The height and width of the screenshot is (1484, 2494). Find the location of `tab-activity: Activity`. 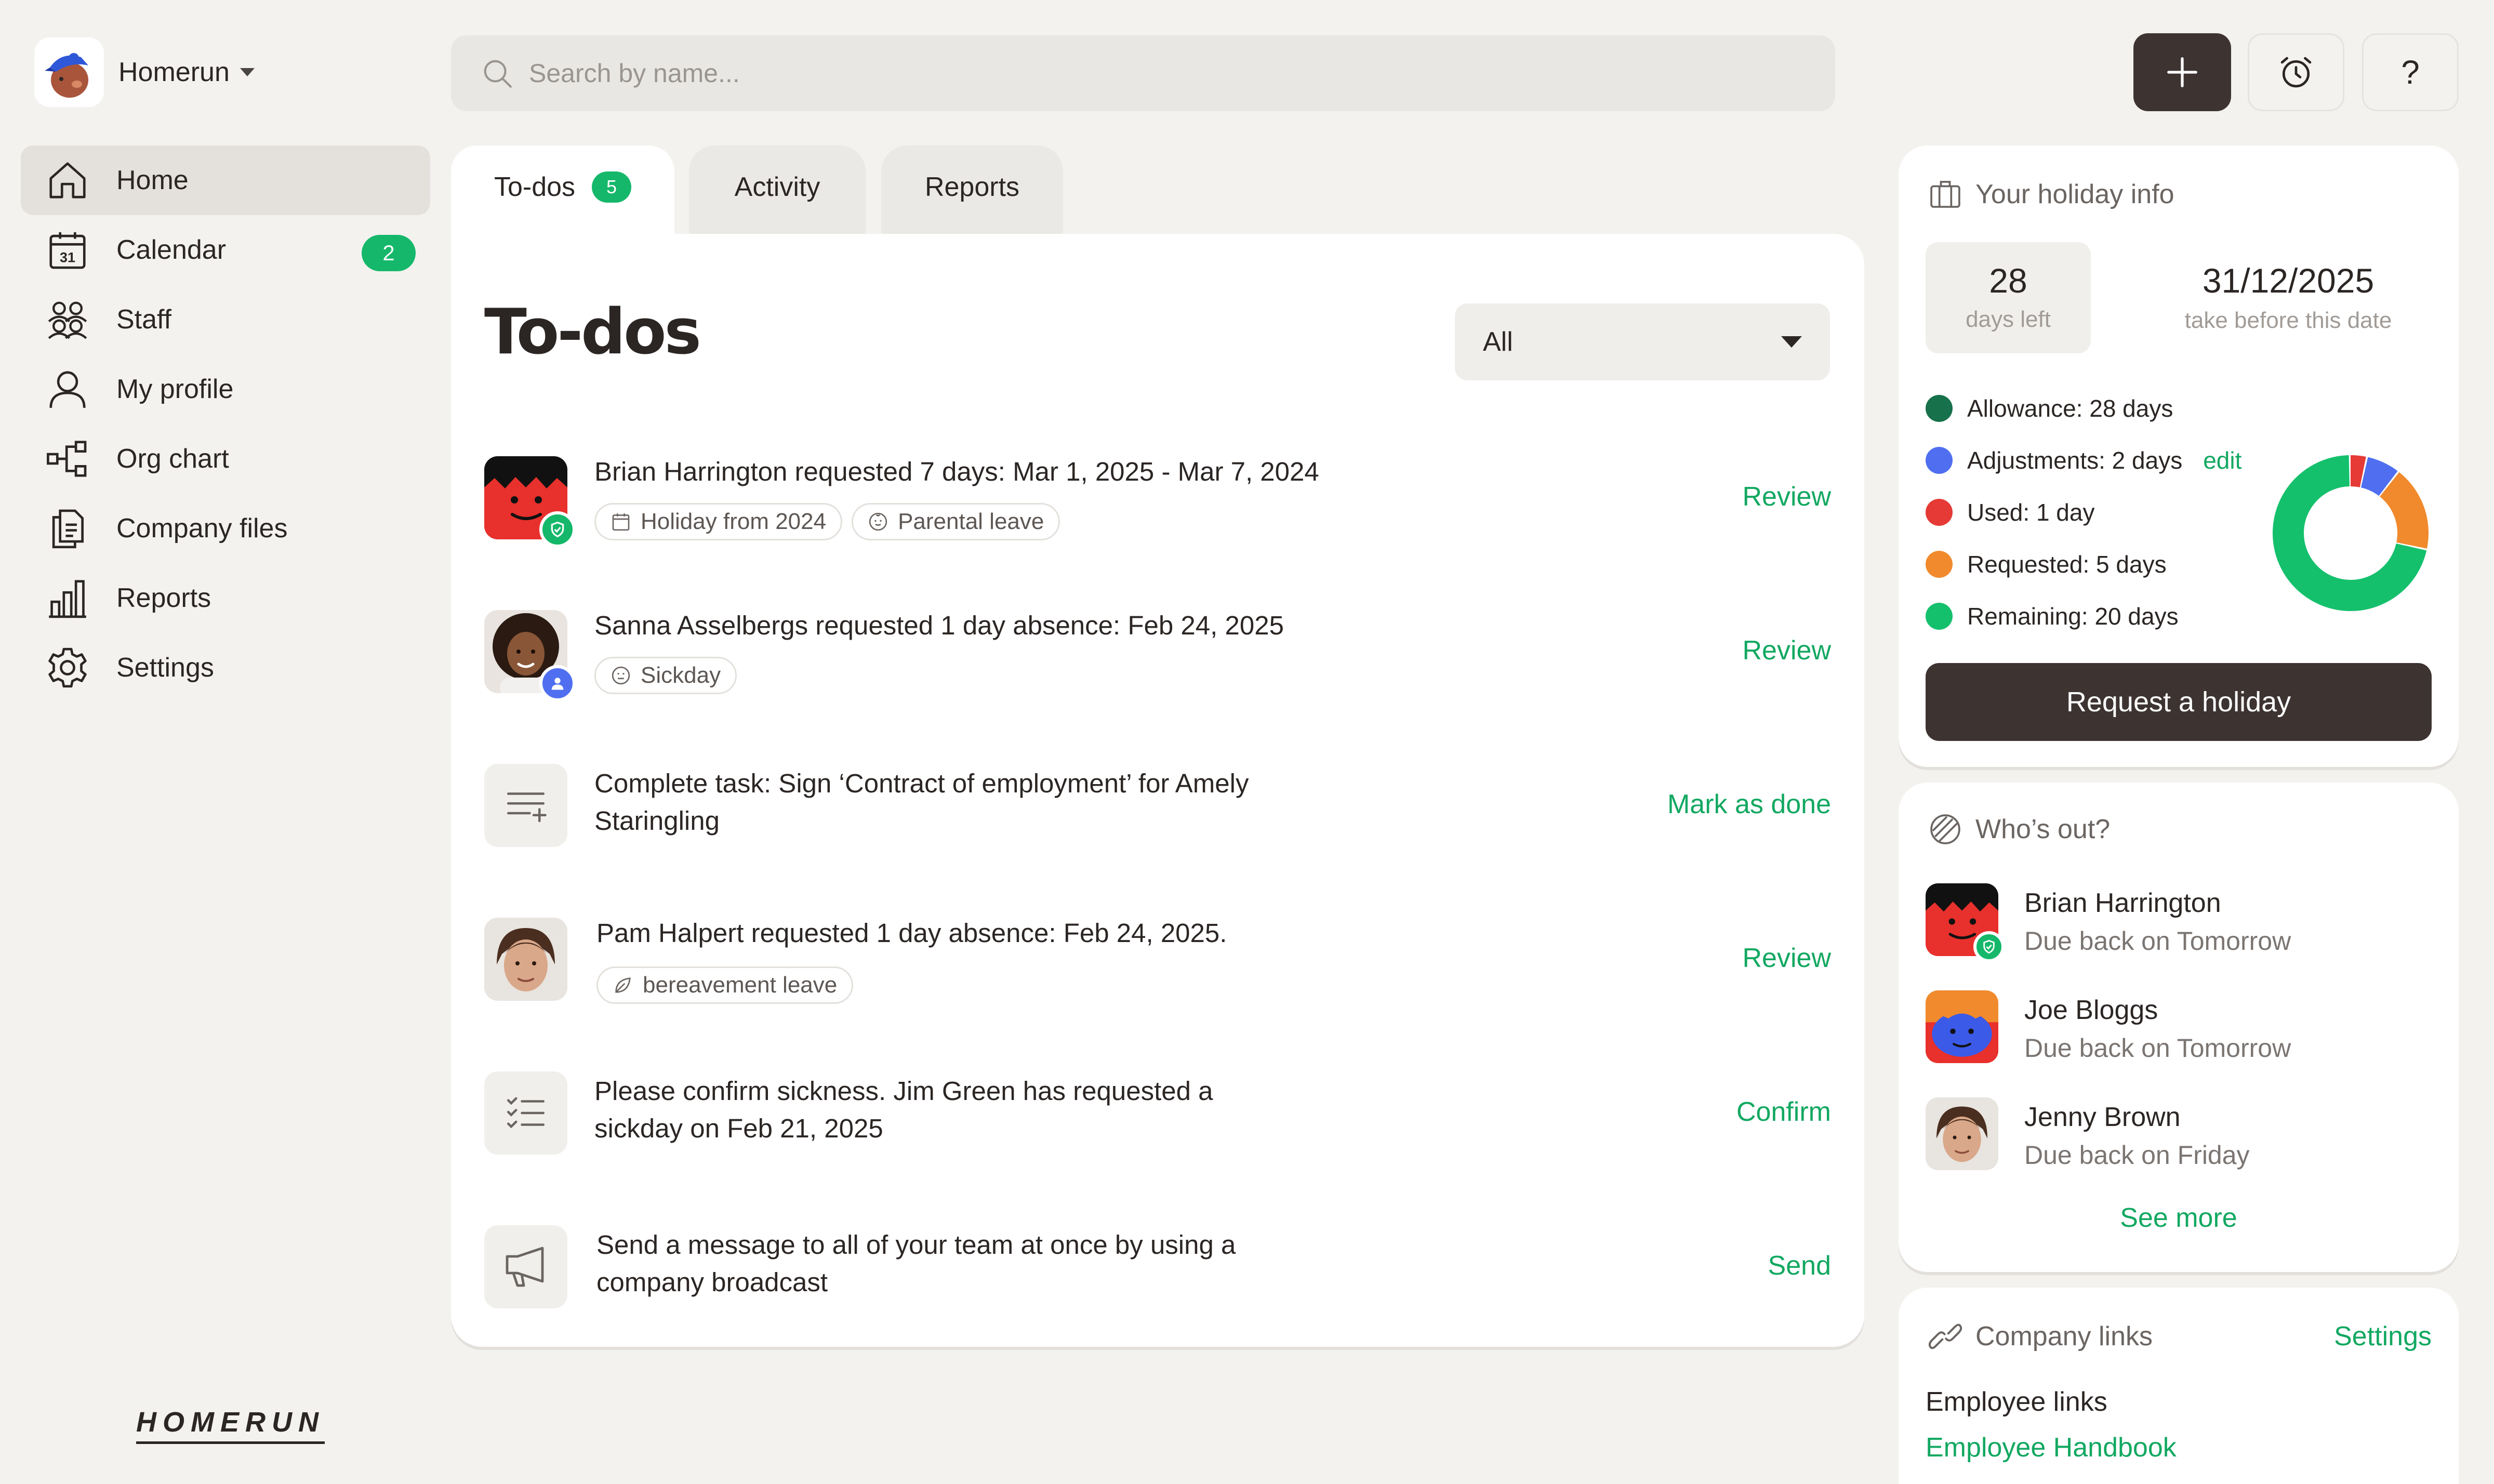

tab-activity: Activity is located at coordinates (777, 191).